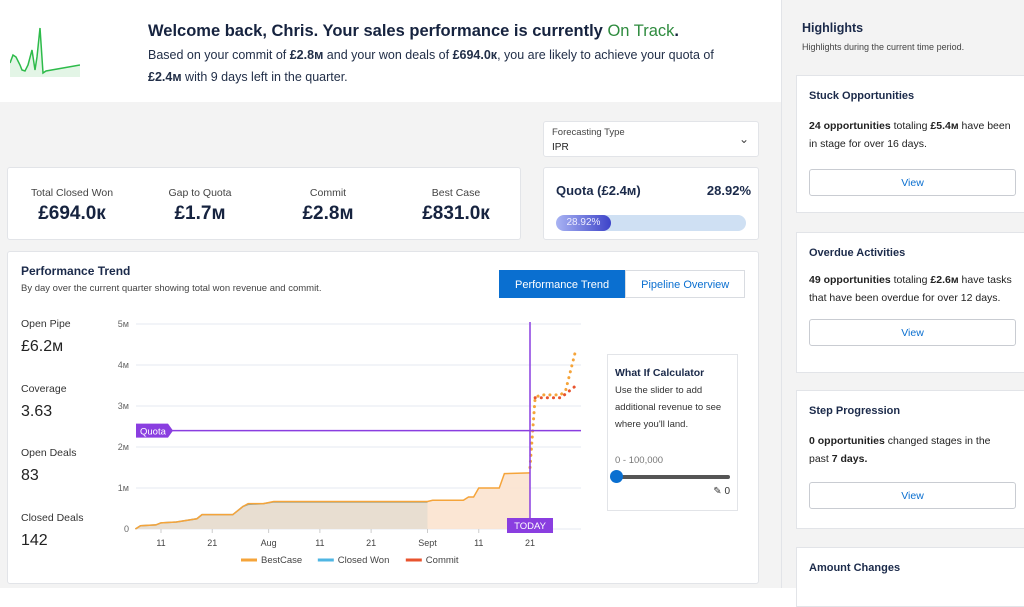 Image resolution: width=1024 pixels, height=607 pixels. Describe the element at coordinates (123, 447) in the screenshot. I see `y-tick-label: 2м` at that location.